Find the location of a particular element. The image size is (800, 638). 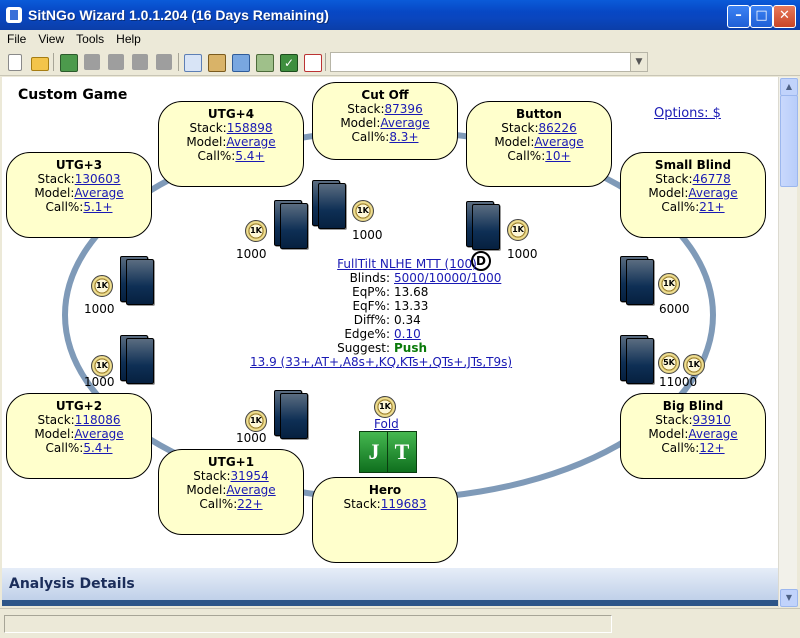

push-range-link: 13.9 (33+,AT+,A8s+,KQ,KTs+,QTs+,JTs,T9s) is located at coordinates (381, 362).